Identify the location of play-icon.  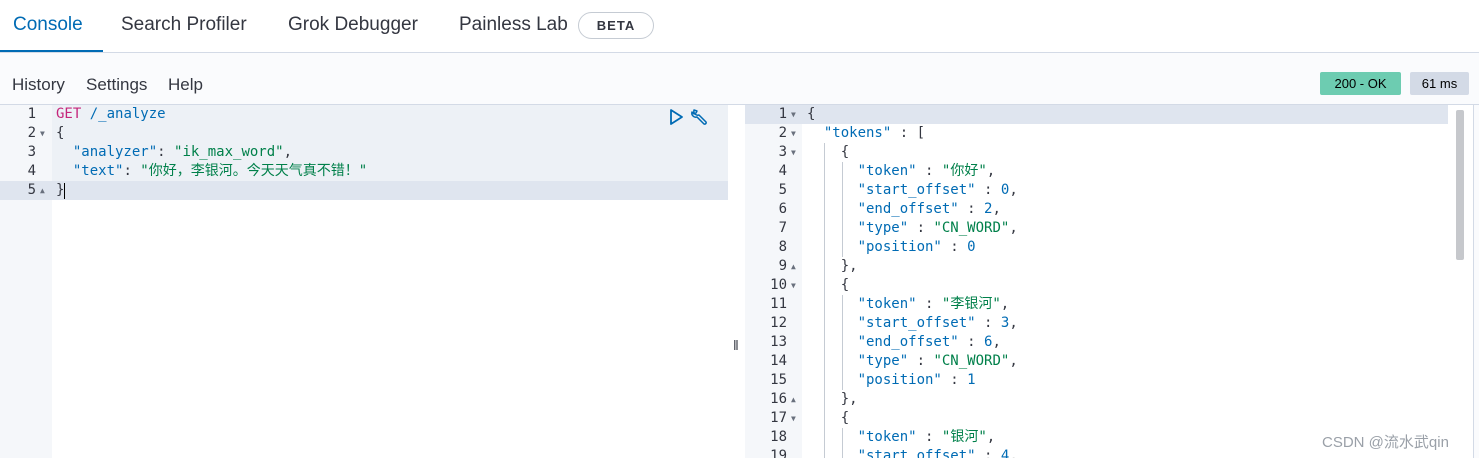
(676, 117).